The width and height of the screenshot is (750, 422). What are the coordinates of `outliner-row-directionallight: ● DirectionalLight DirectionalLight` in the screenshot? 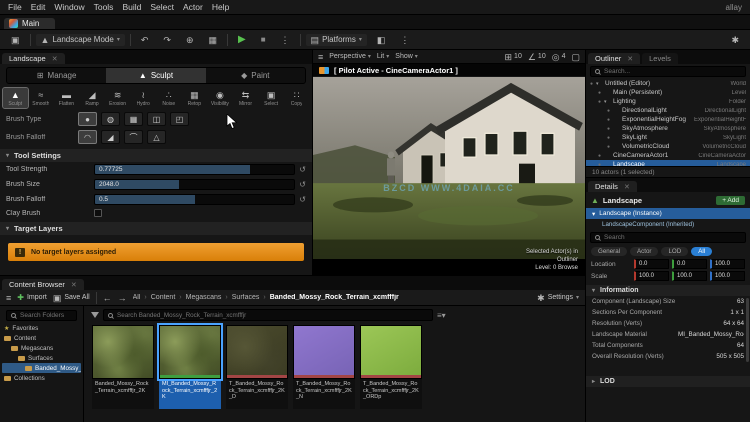 It's located at (668, 110).